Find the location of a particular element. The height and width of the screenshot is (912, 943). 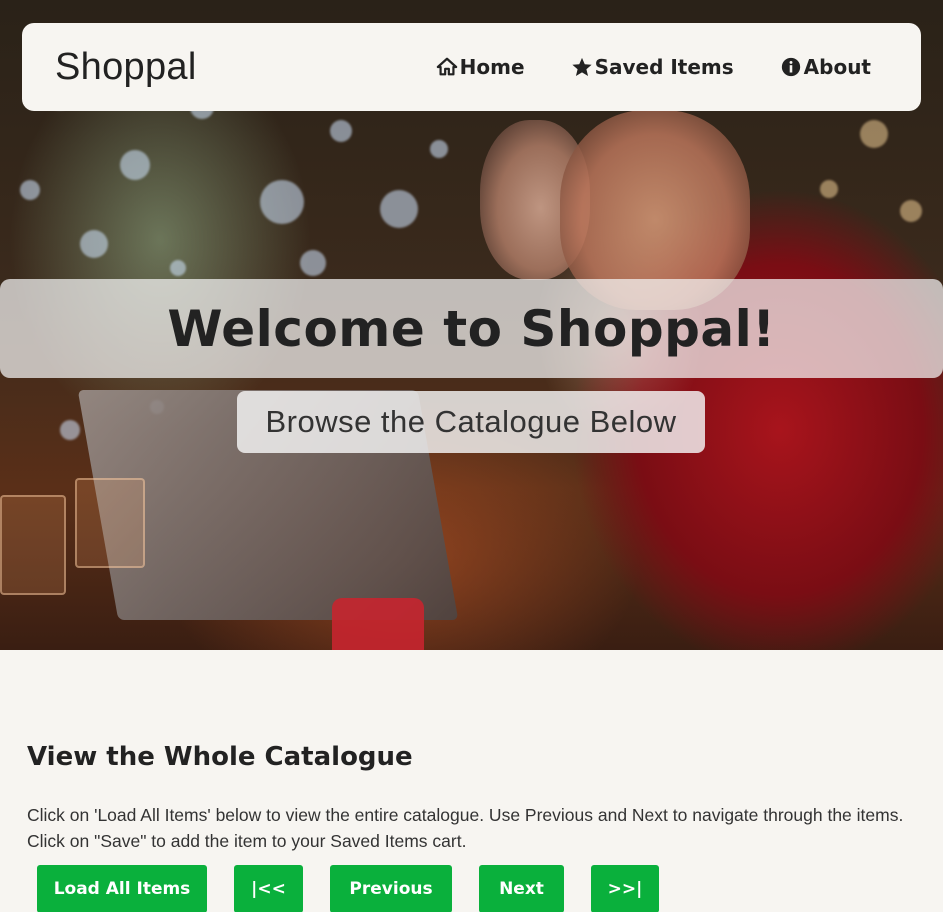

next-button: Next is located at coordinates (521, 888).